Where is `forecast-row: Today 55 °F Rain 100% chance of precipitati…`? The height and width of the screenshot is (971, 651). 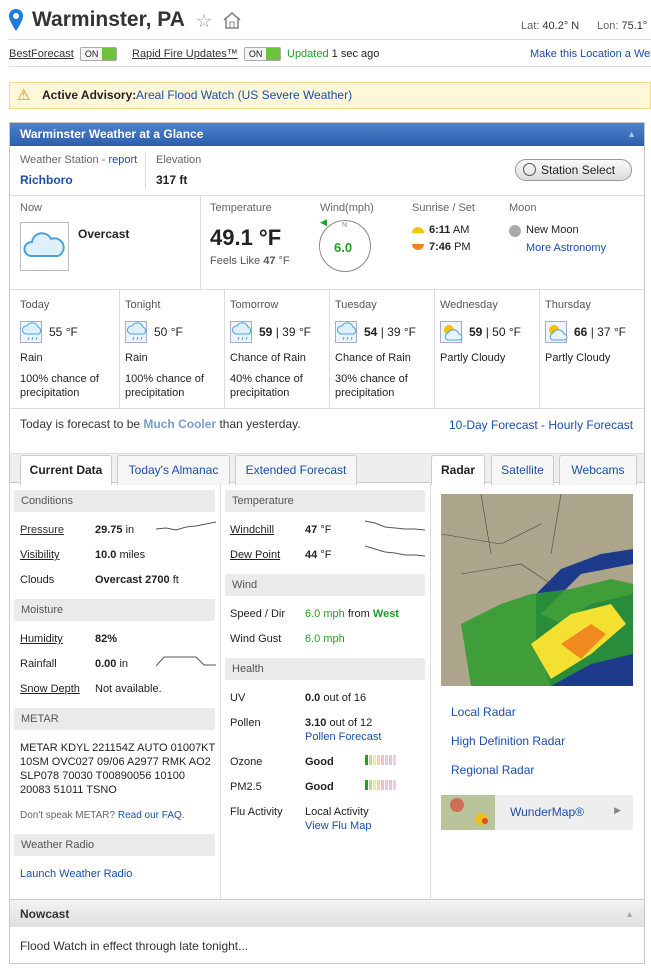
forecast-row: Today 55 °F Rain 100% chance of precipitati… is located at coordinates (327, 349).